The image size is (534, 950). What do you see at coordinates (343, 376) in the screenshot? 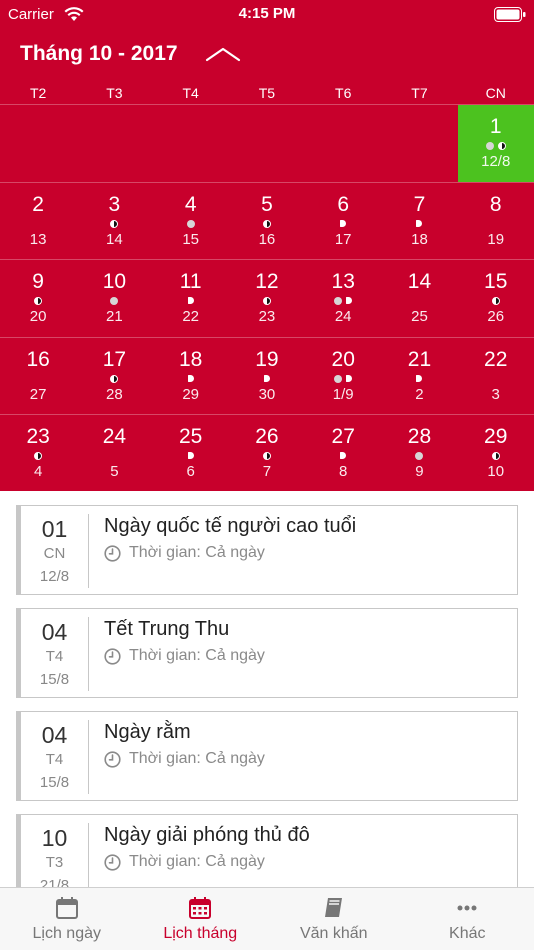
I see `day-cell: 20 1/9` at bounding box center [343, 376].